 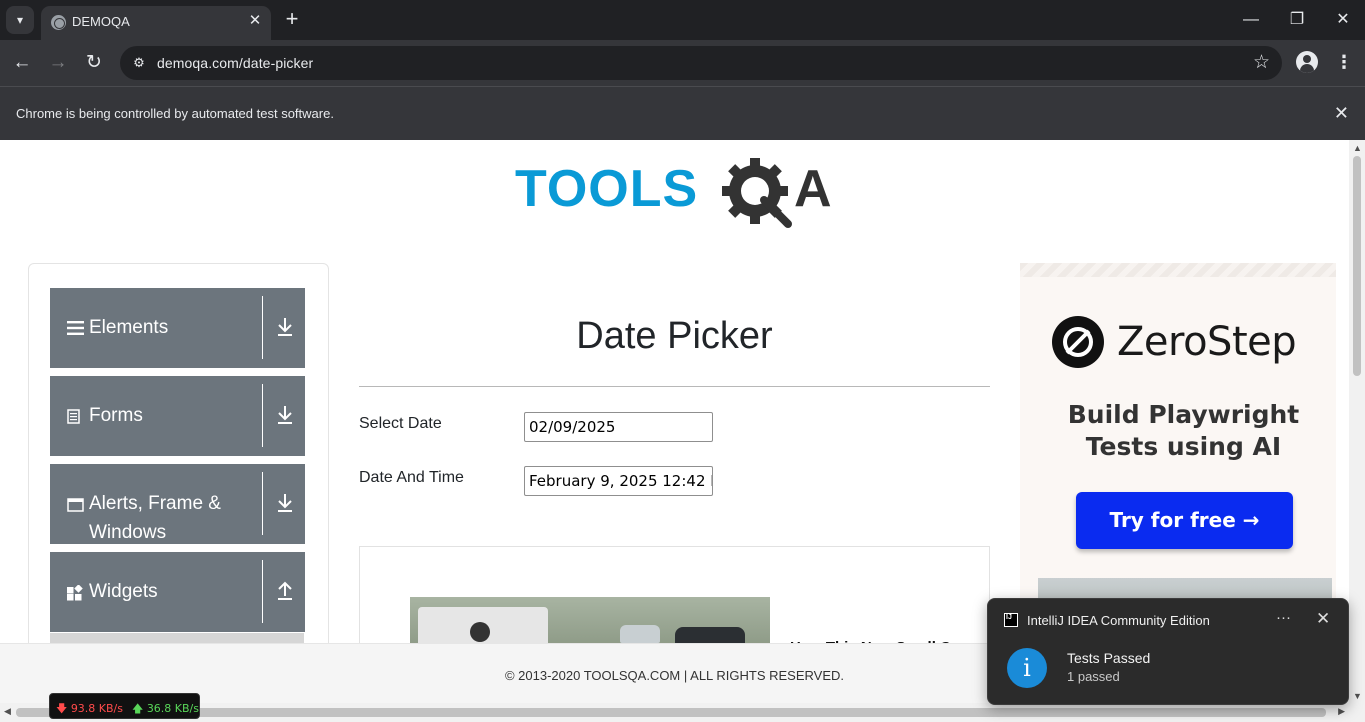 I want to click on download-speed-value: 93.8 KB/s, so click(x=96, y=708).